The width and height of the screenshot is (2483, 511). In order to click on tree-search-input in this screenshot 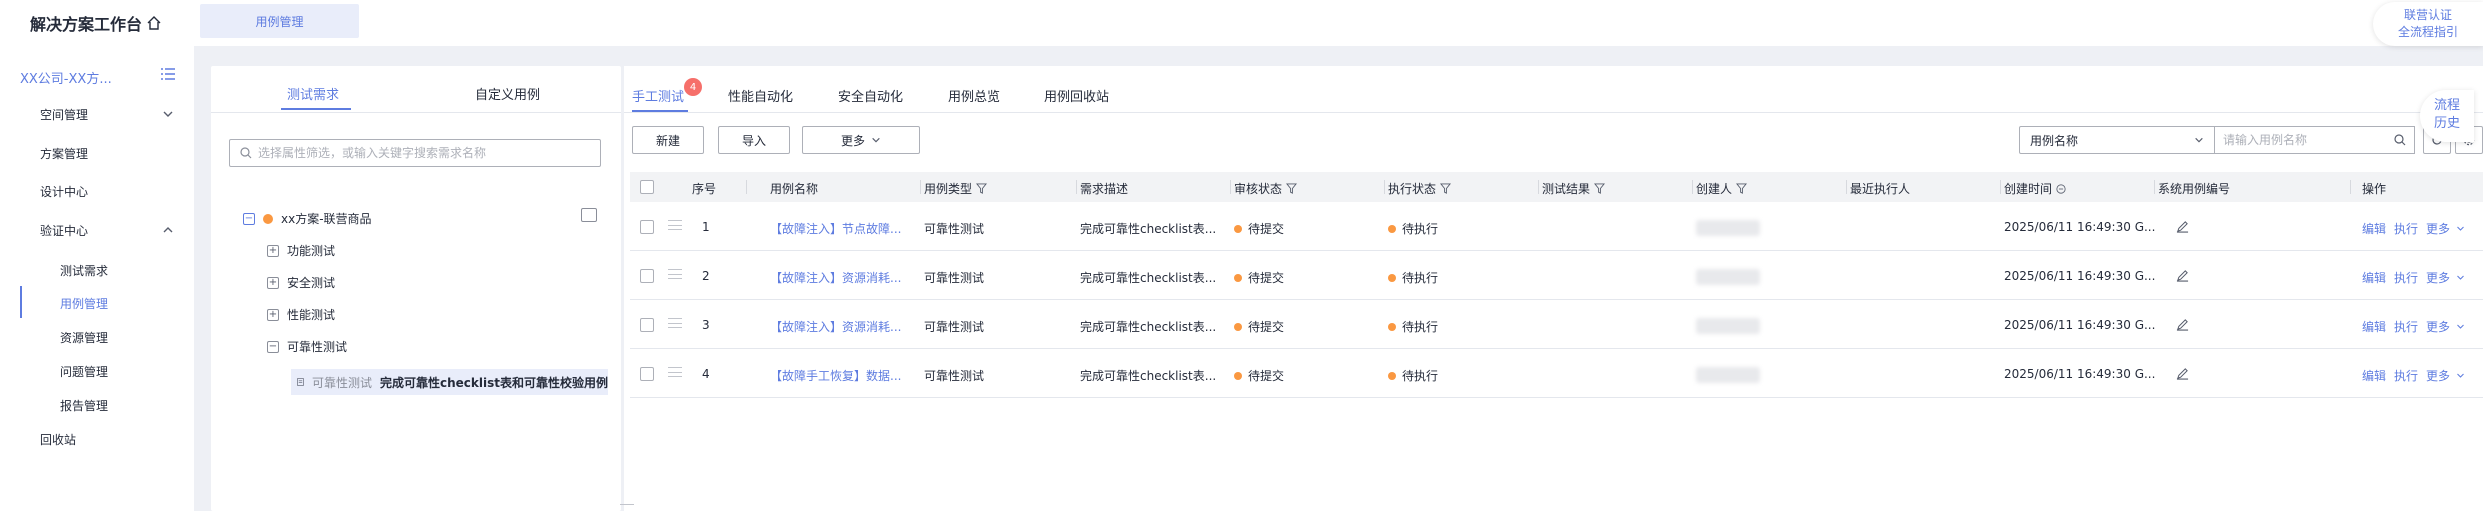, I will do `click(429, 153)`.